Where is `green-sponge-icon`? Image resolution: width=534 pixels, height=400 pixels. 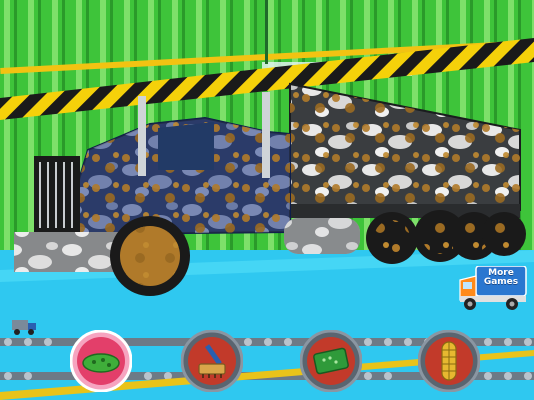
green-sponge-icon is located at coordinates (101, 361).